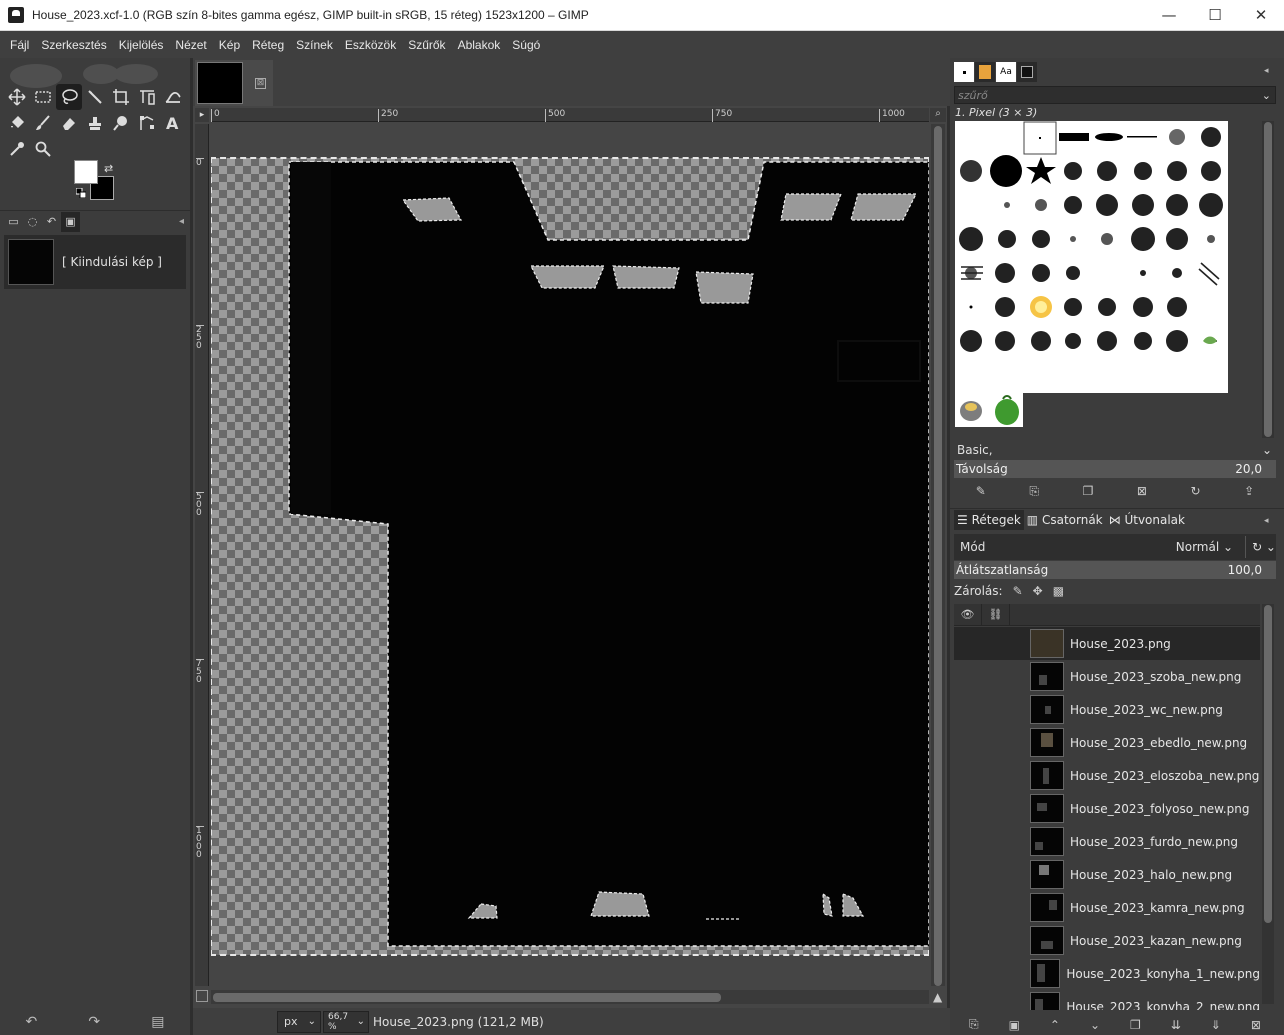 Image resolution: width=1284 pixels, height=1035 pixels. I want to click on image-tab: ⊠, so click(234, 83).